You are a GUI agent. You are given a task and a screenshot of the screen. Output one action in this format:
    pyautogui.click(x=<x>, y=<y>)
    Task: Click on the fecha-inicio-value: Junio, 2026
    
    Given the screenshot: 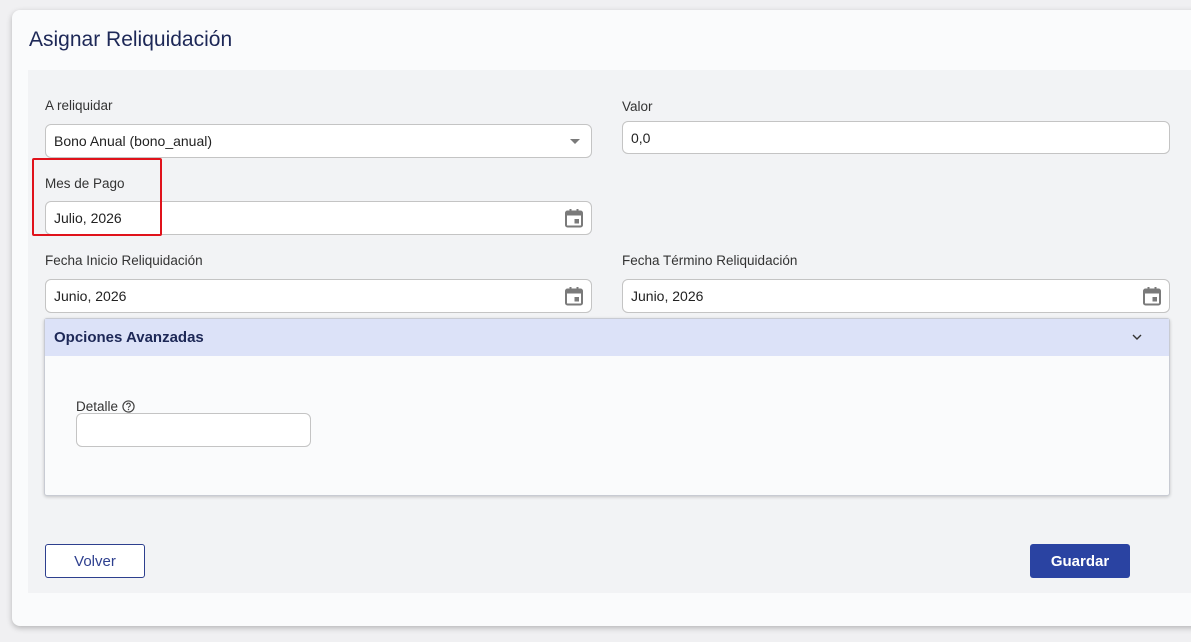 What is the action you would take?
    pyautogui.click(x=90, y=296)
    